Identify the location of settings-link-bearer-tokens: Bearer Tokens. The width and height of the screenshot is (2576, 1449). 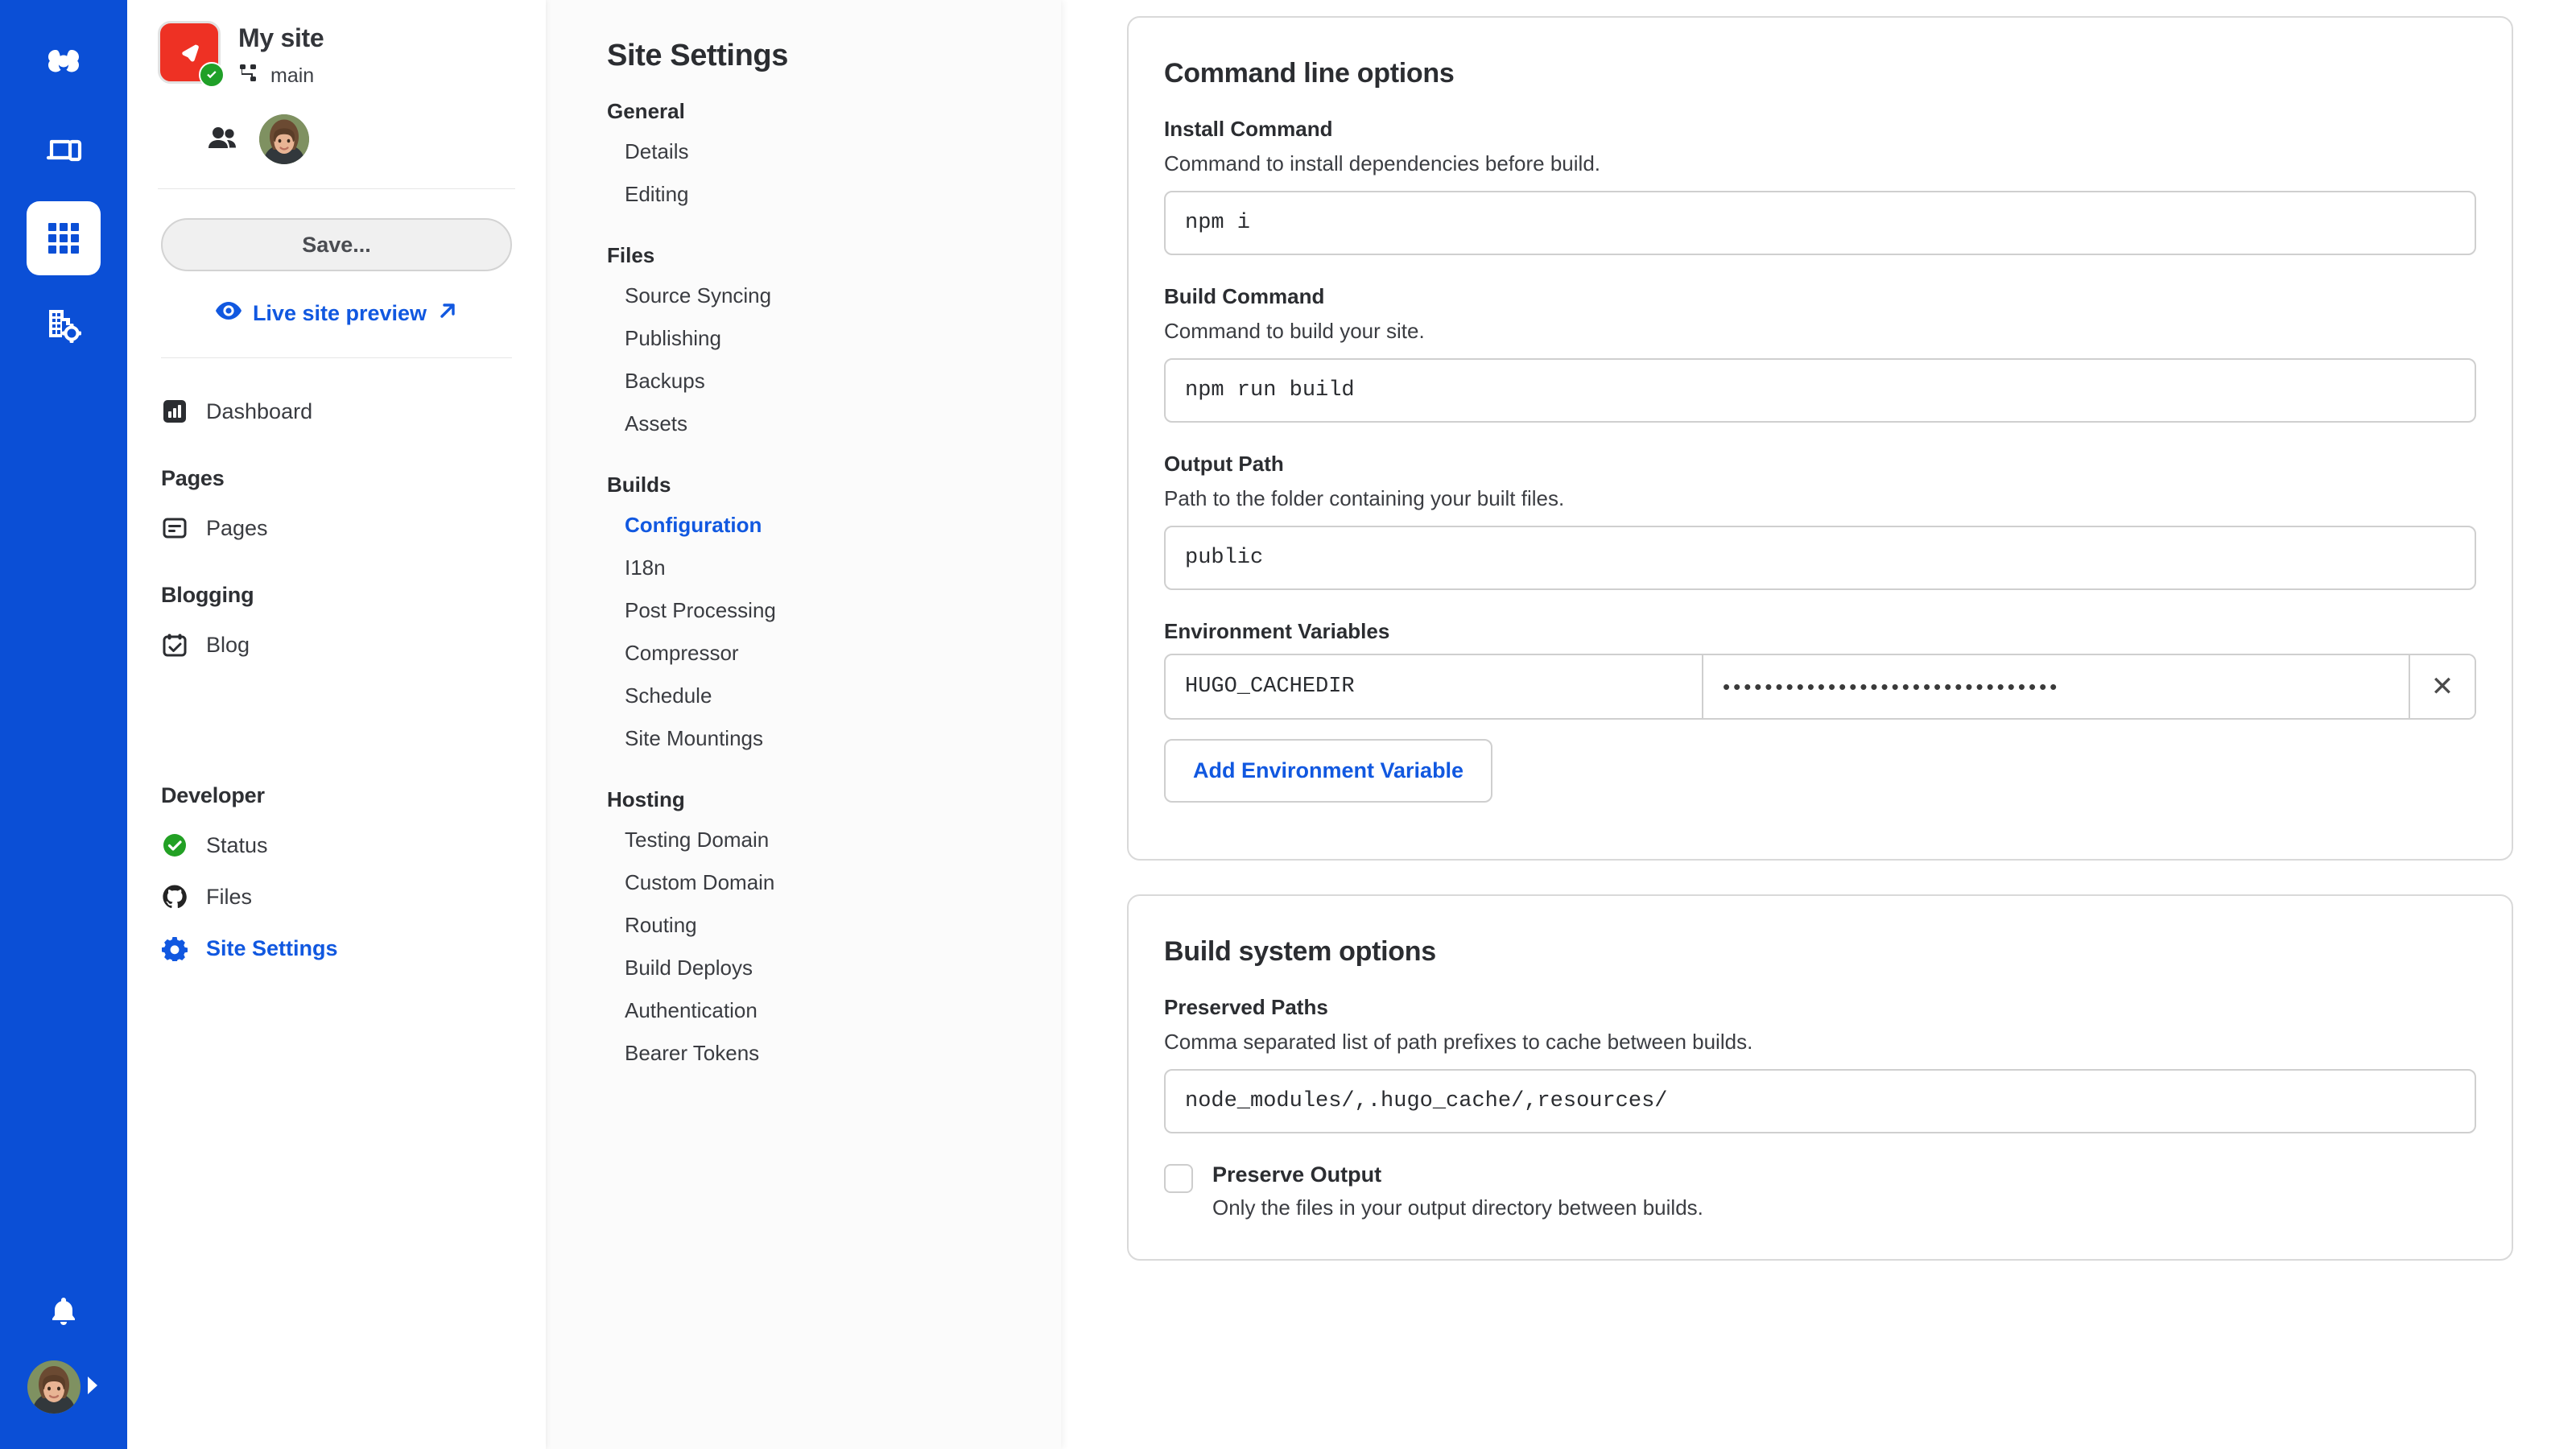
(834, 1053).